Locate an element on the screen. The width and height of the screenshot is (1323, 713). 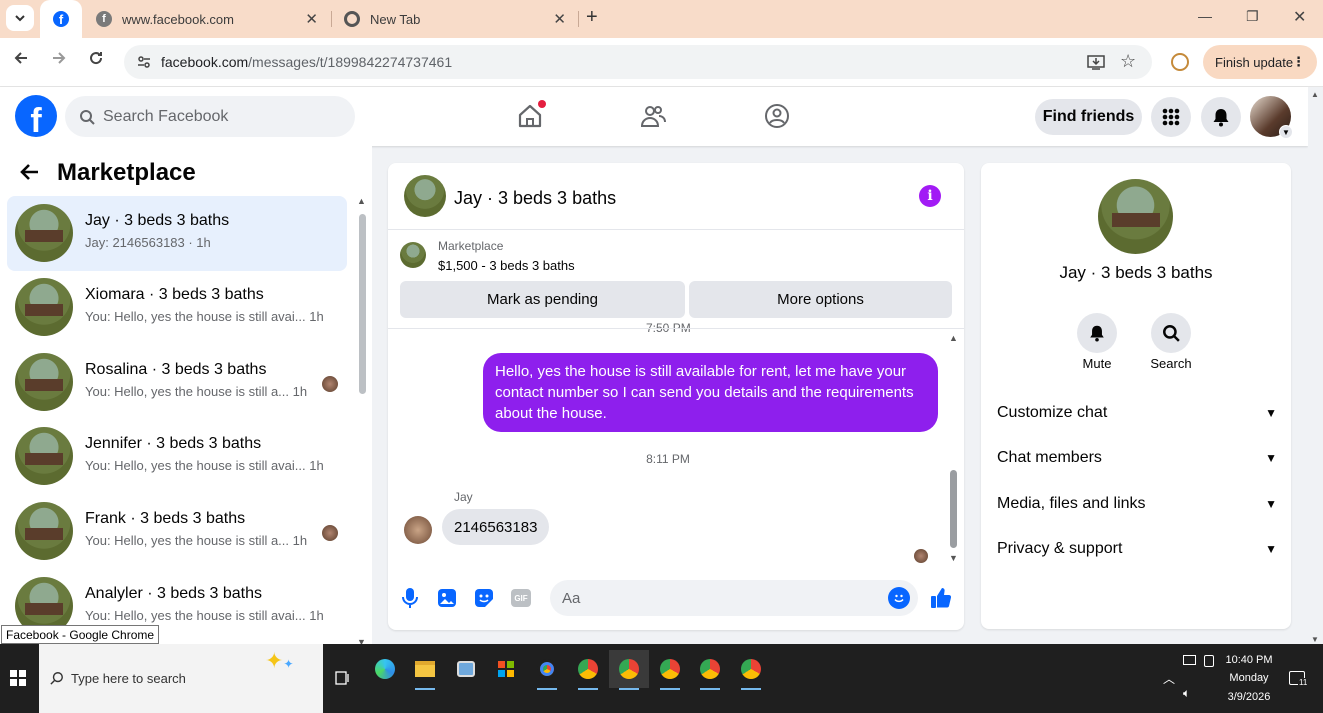
notification-center-icon: 11 is located at coordinates (1299, 679).